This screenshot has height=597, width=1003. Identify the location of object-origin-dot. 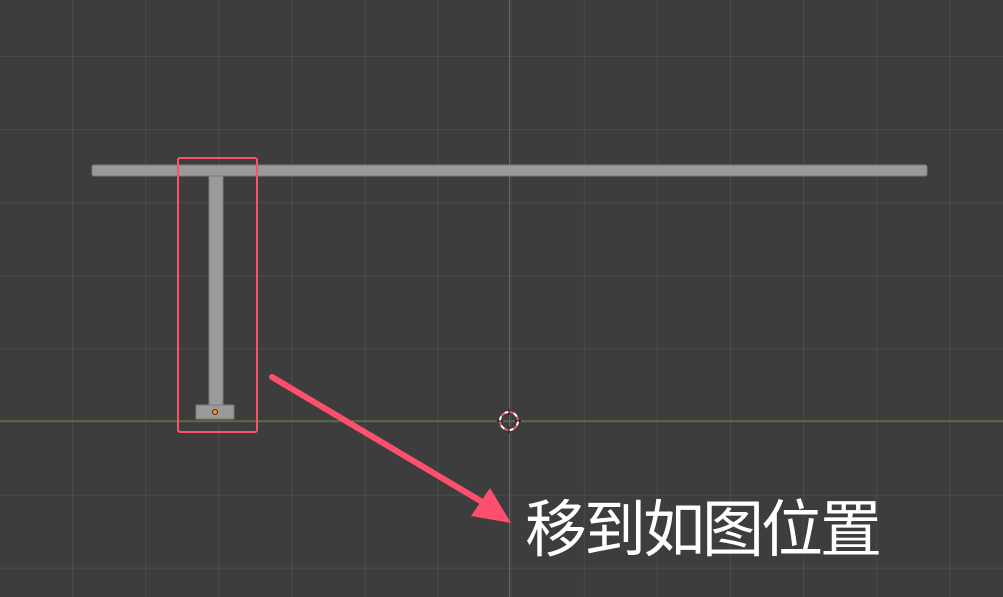
(214, 411).